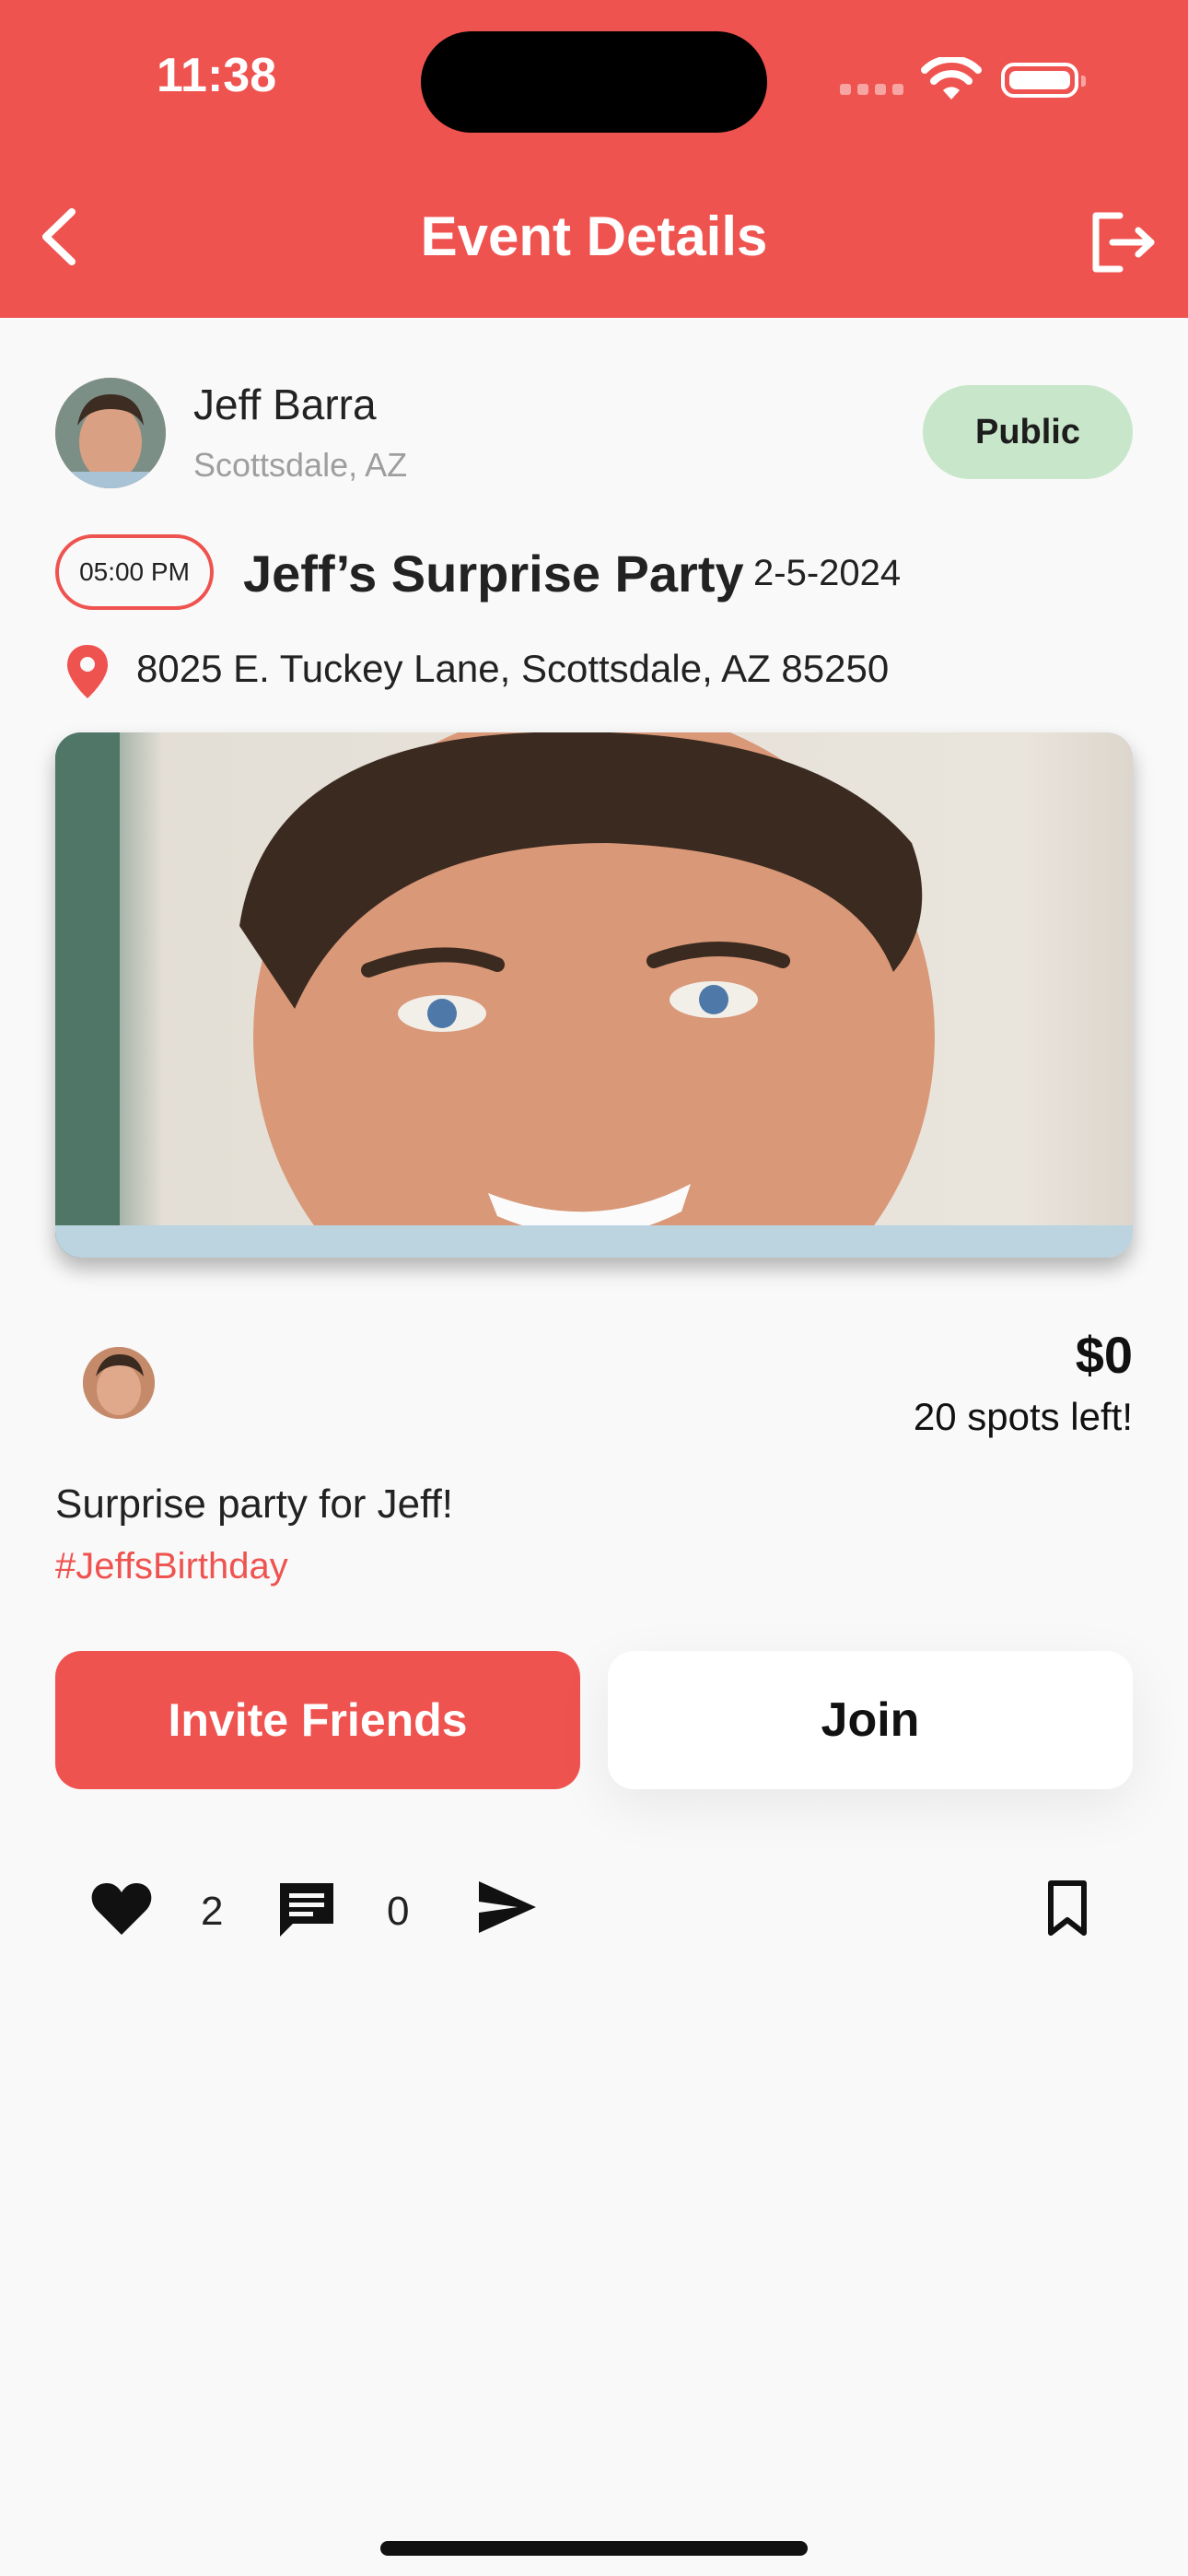 The height and width of the screenshot is (2576, 1188). I want to click on invite-friends-button: Invite Friends, so click(317, 1720).